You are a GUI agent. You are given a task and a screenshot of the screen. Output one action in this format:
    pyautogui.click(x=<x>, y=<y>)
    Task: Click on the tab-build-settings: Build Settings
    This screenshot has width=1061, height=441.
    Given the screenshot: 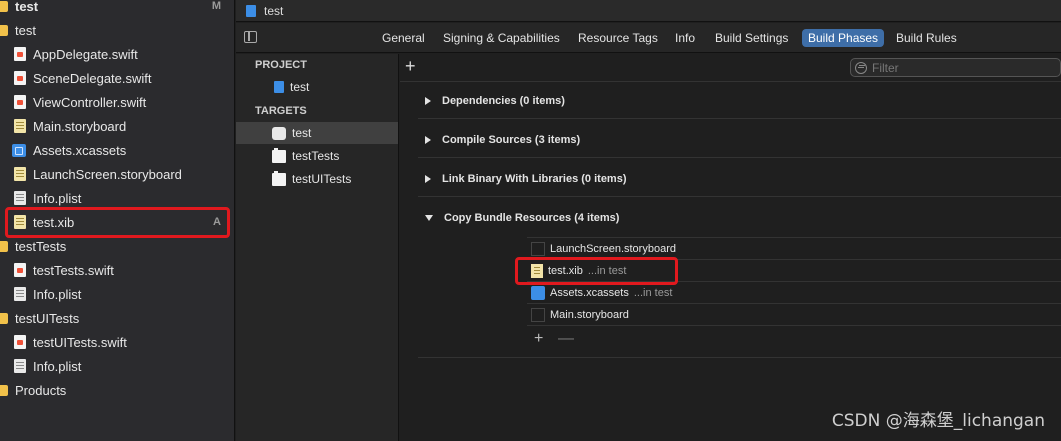 What is the action you would take?
    pyautogui.click(x=751, y=38)
    